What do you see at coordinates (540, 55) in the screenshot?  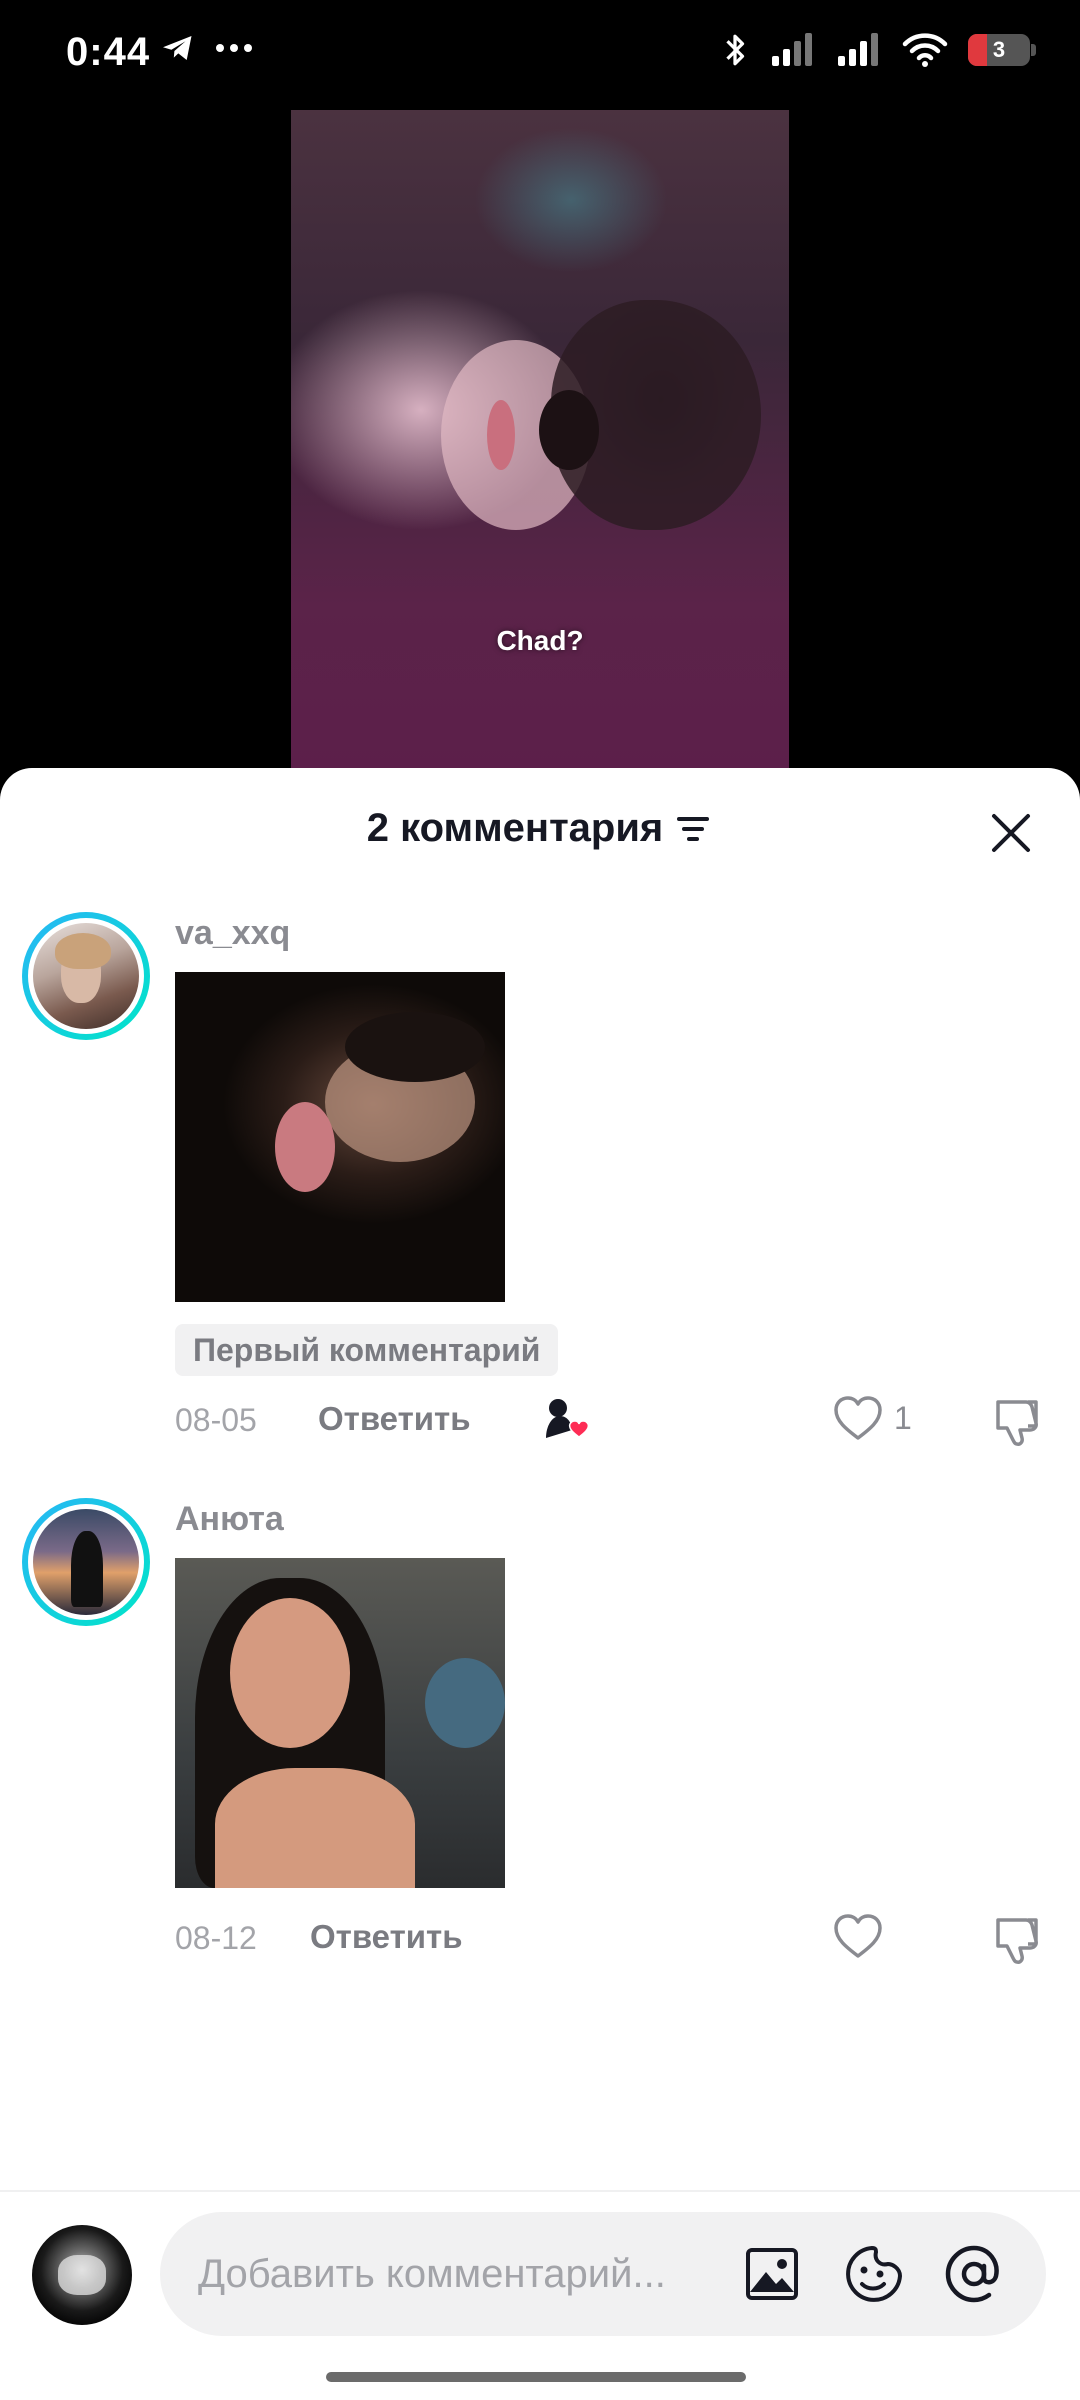 I see `status-bar: 0:44 3` at bounding box center [540, 55].